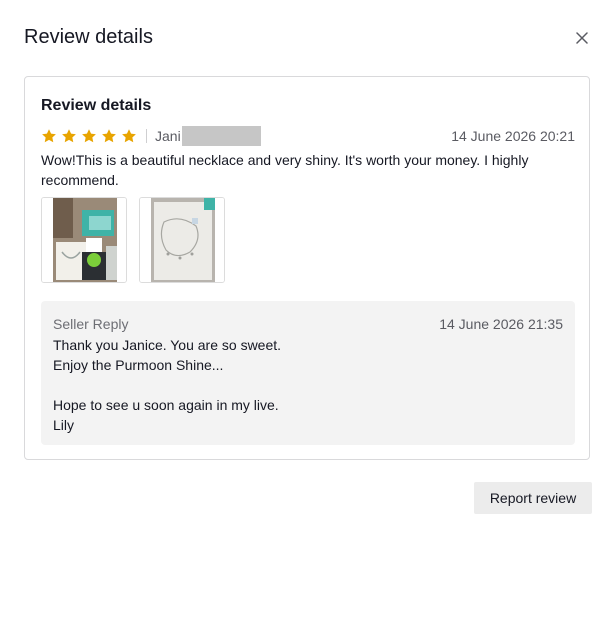 The image size is (616, 617). Describe the element at coordinates (146, 136) in the screenshot. I see `divider` at that location.